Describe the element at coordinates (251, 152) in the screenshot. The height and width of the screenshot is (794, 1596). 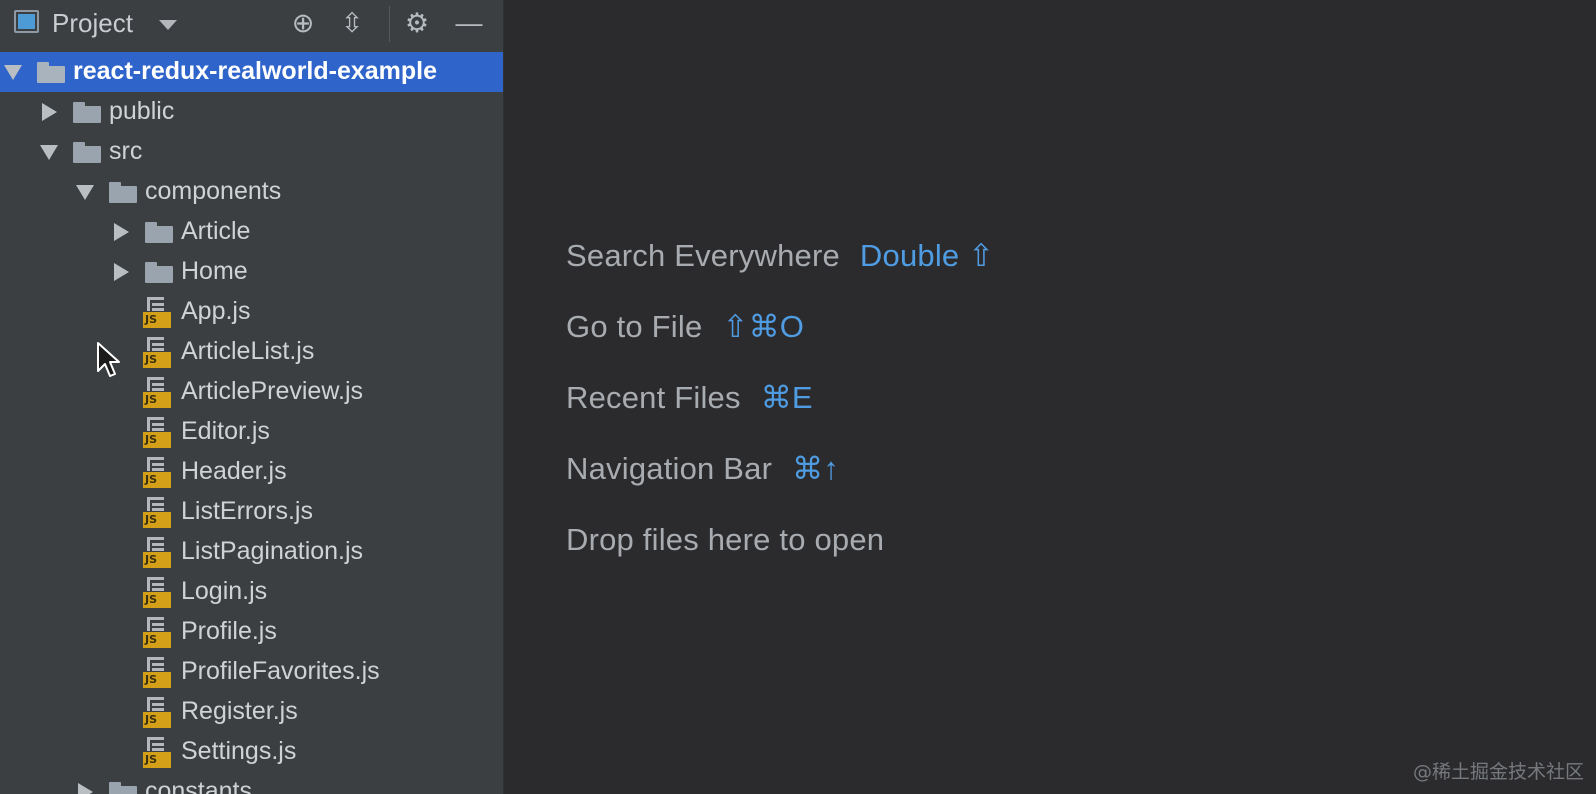
I see `tree-folder-item: src` at that location.